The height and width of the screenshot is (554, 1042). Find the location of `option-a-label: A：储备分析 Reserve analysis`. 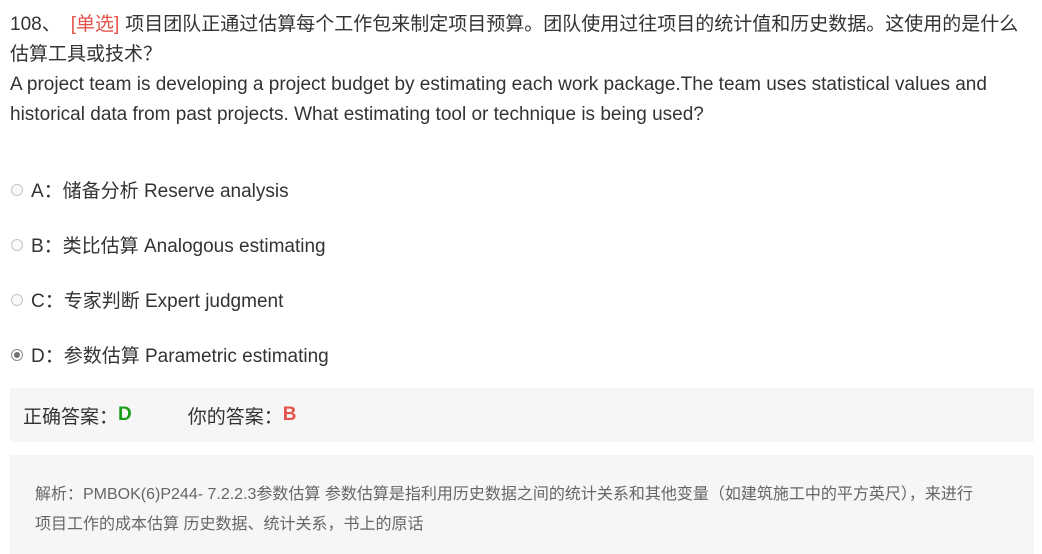

option-a-label: A：储备分析 Reserve analysis is located at coordinates (160, 191).